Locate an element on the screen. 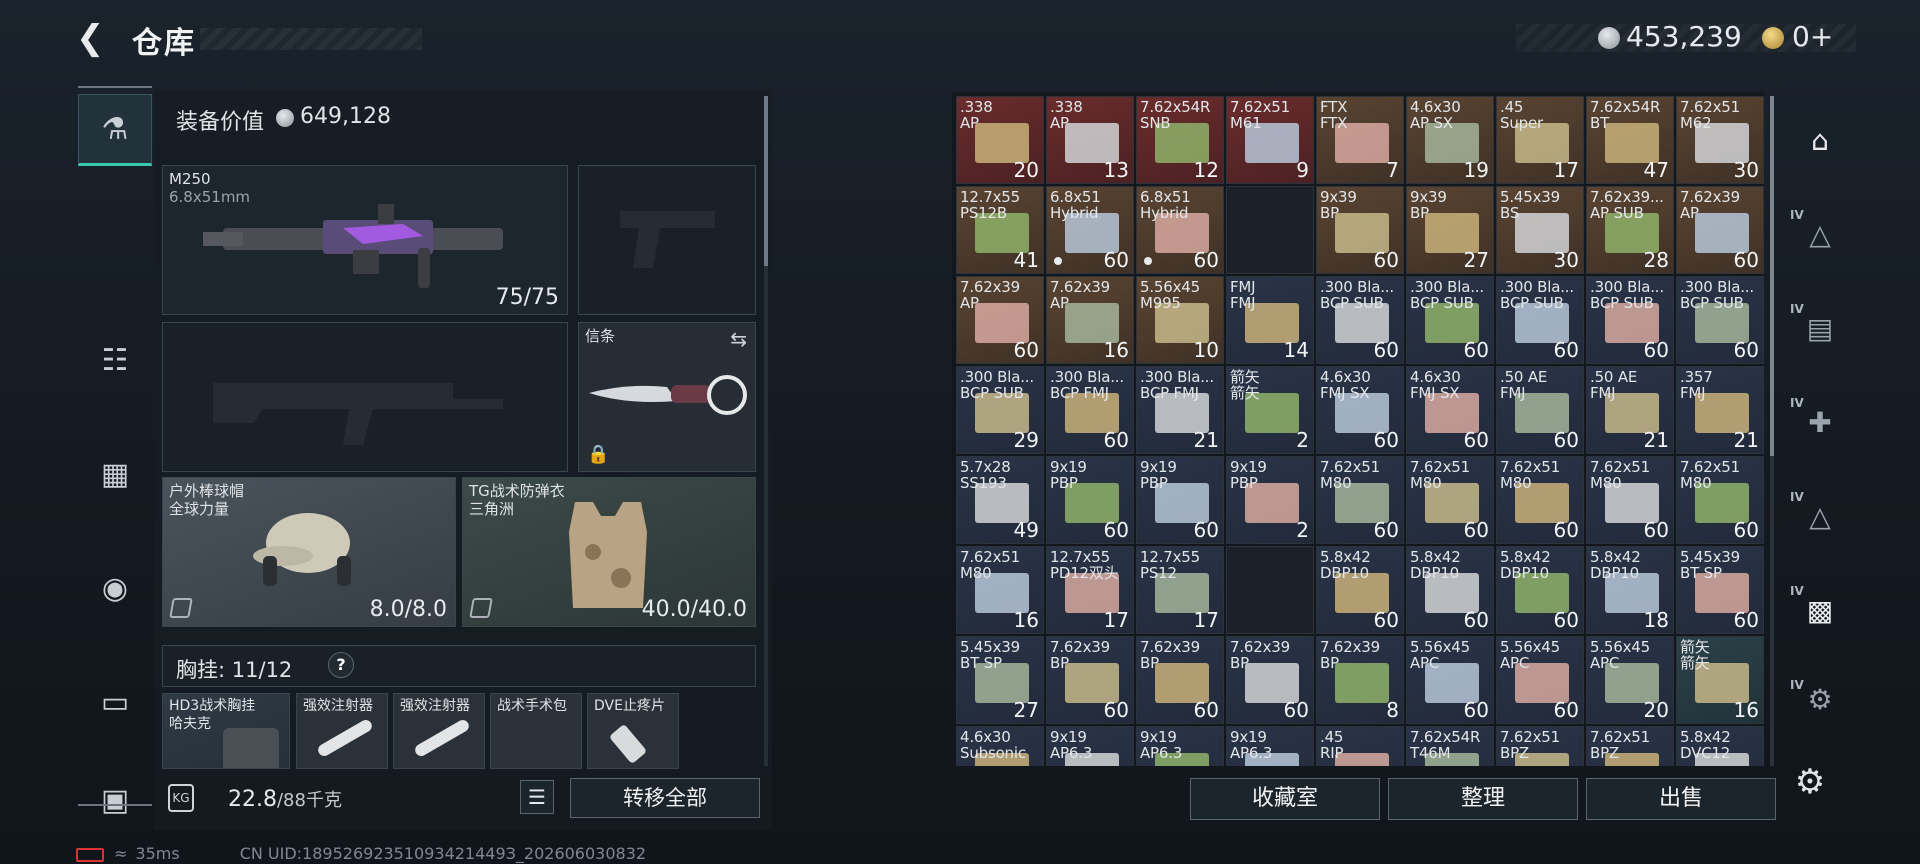 This screenshot has height=864, width=1920. ammo-cell: .45 Super 17 is located at coordinates (1540, 140).